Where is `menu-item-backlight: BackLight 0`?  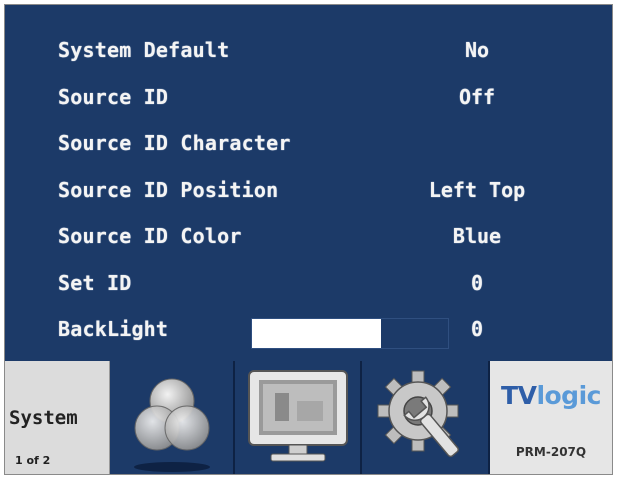
menu-item-backlight: BackLight 0 is located at coordinates (308, 329).